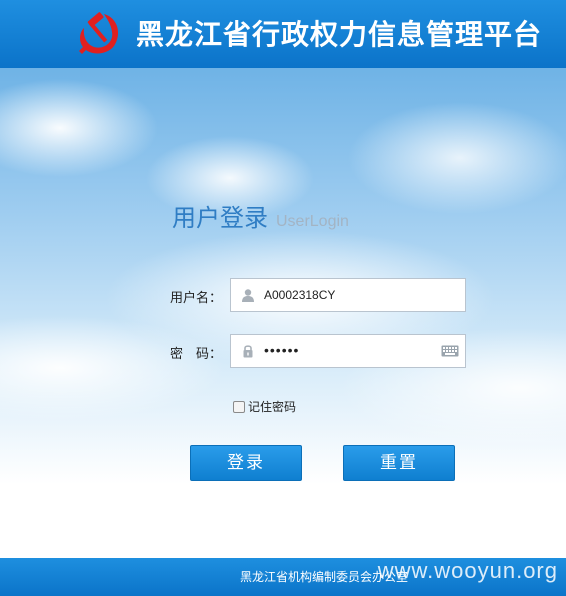 Image resolution: width=566 pixels, height=596 pixels. Describe the element at coordinates (348, 351) in the screenshot. I see `password-field: ••••••` at that location.